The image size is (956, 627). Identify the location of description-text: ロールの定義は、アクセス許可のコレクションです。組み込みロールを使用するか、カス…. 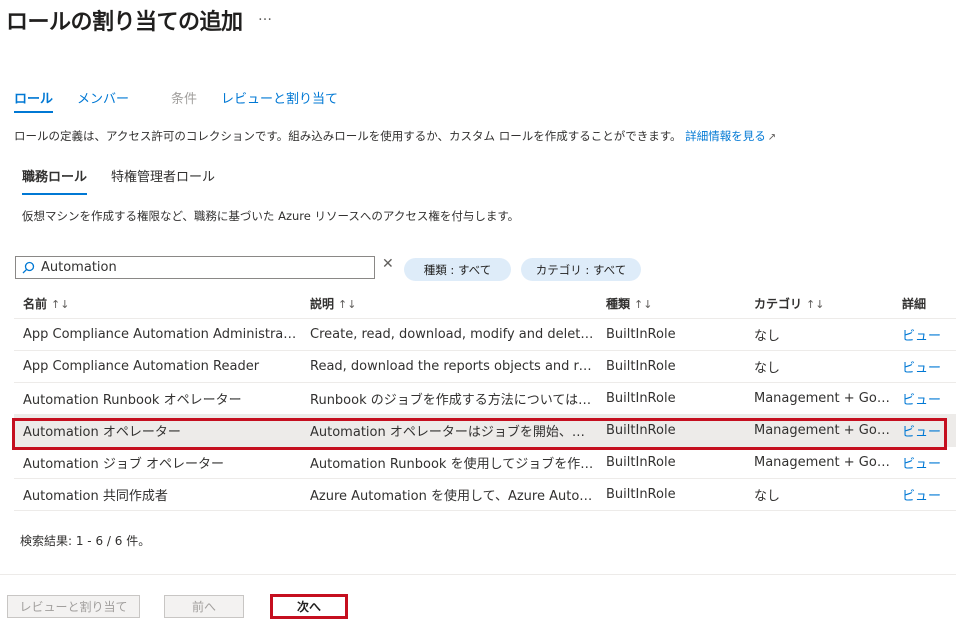
(348, 136).